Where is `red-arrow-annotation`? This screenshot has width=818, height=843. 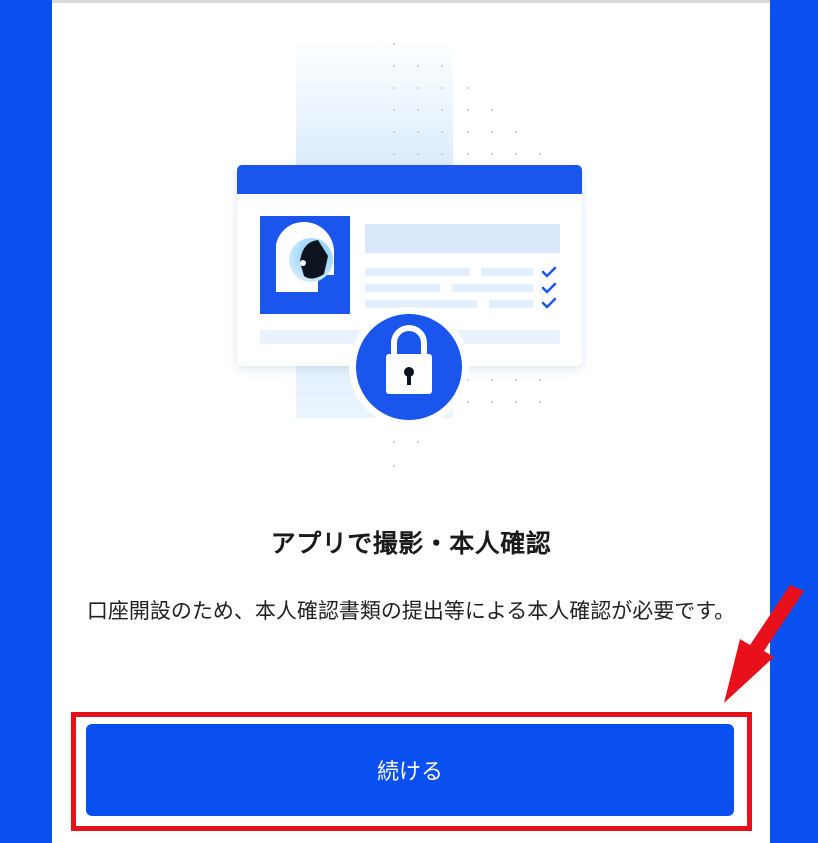 red-arrow-annotation is located at coordinates (764, 644).